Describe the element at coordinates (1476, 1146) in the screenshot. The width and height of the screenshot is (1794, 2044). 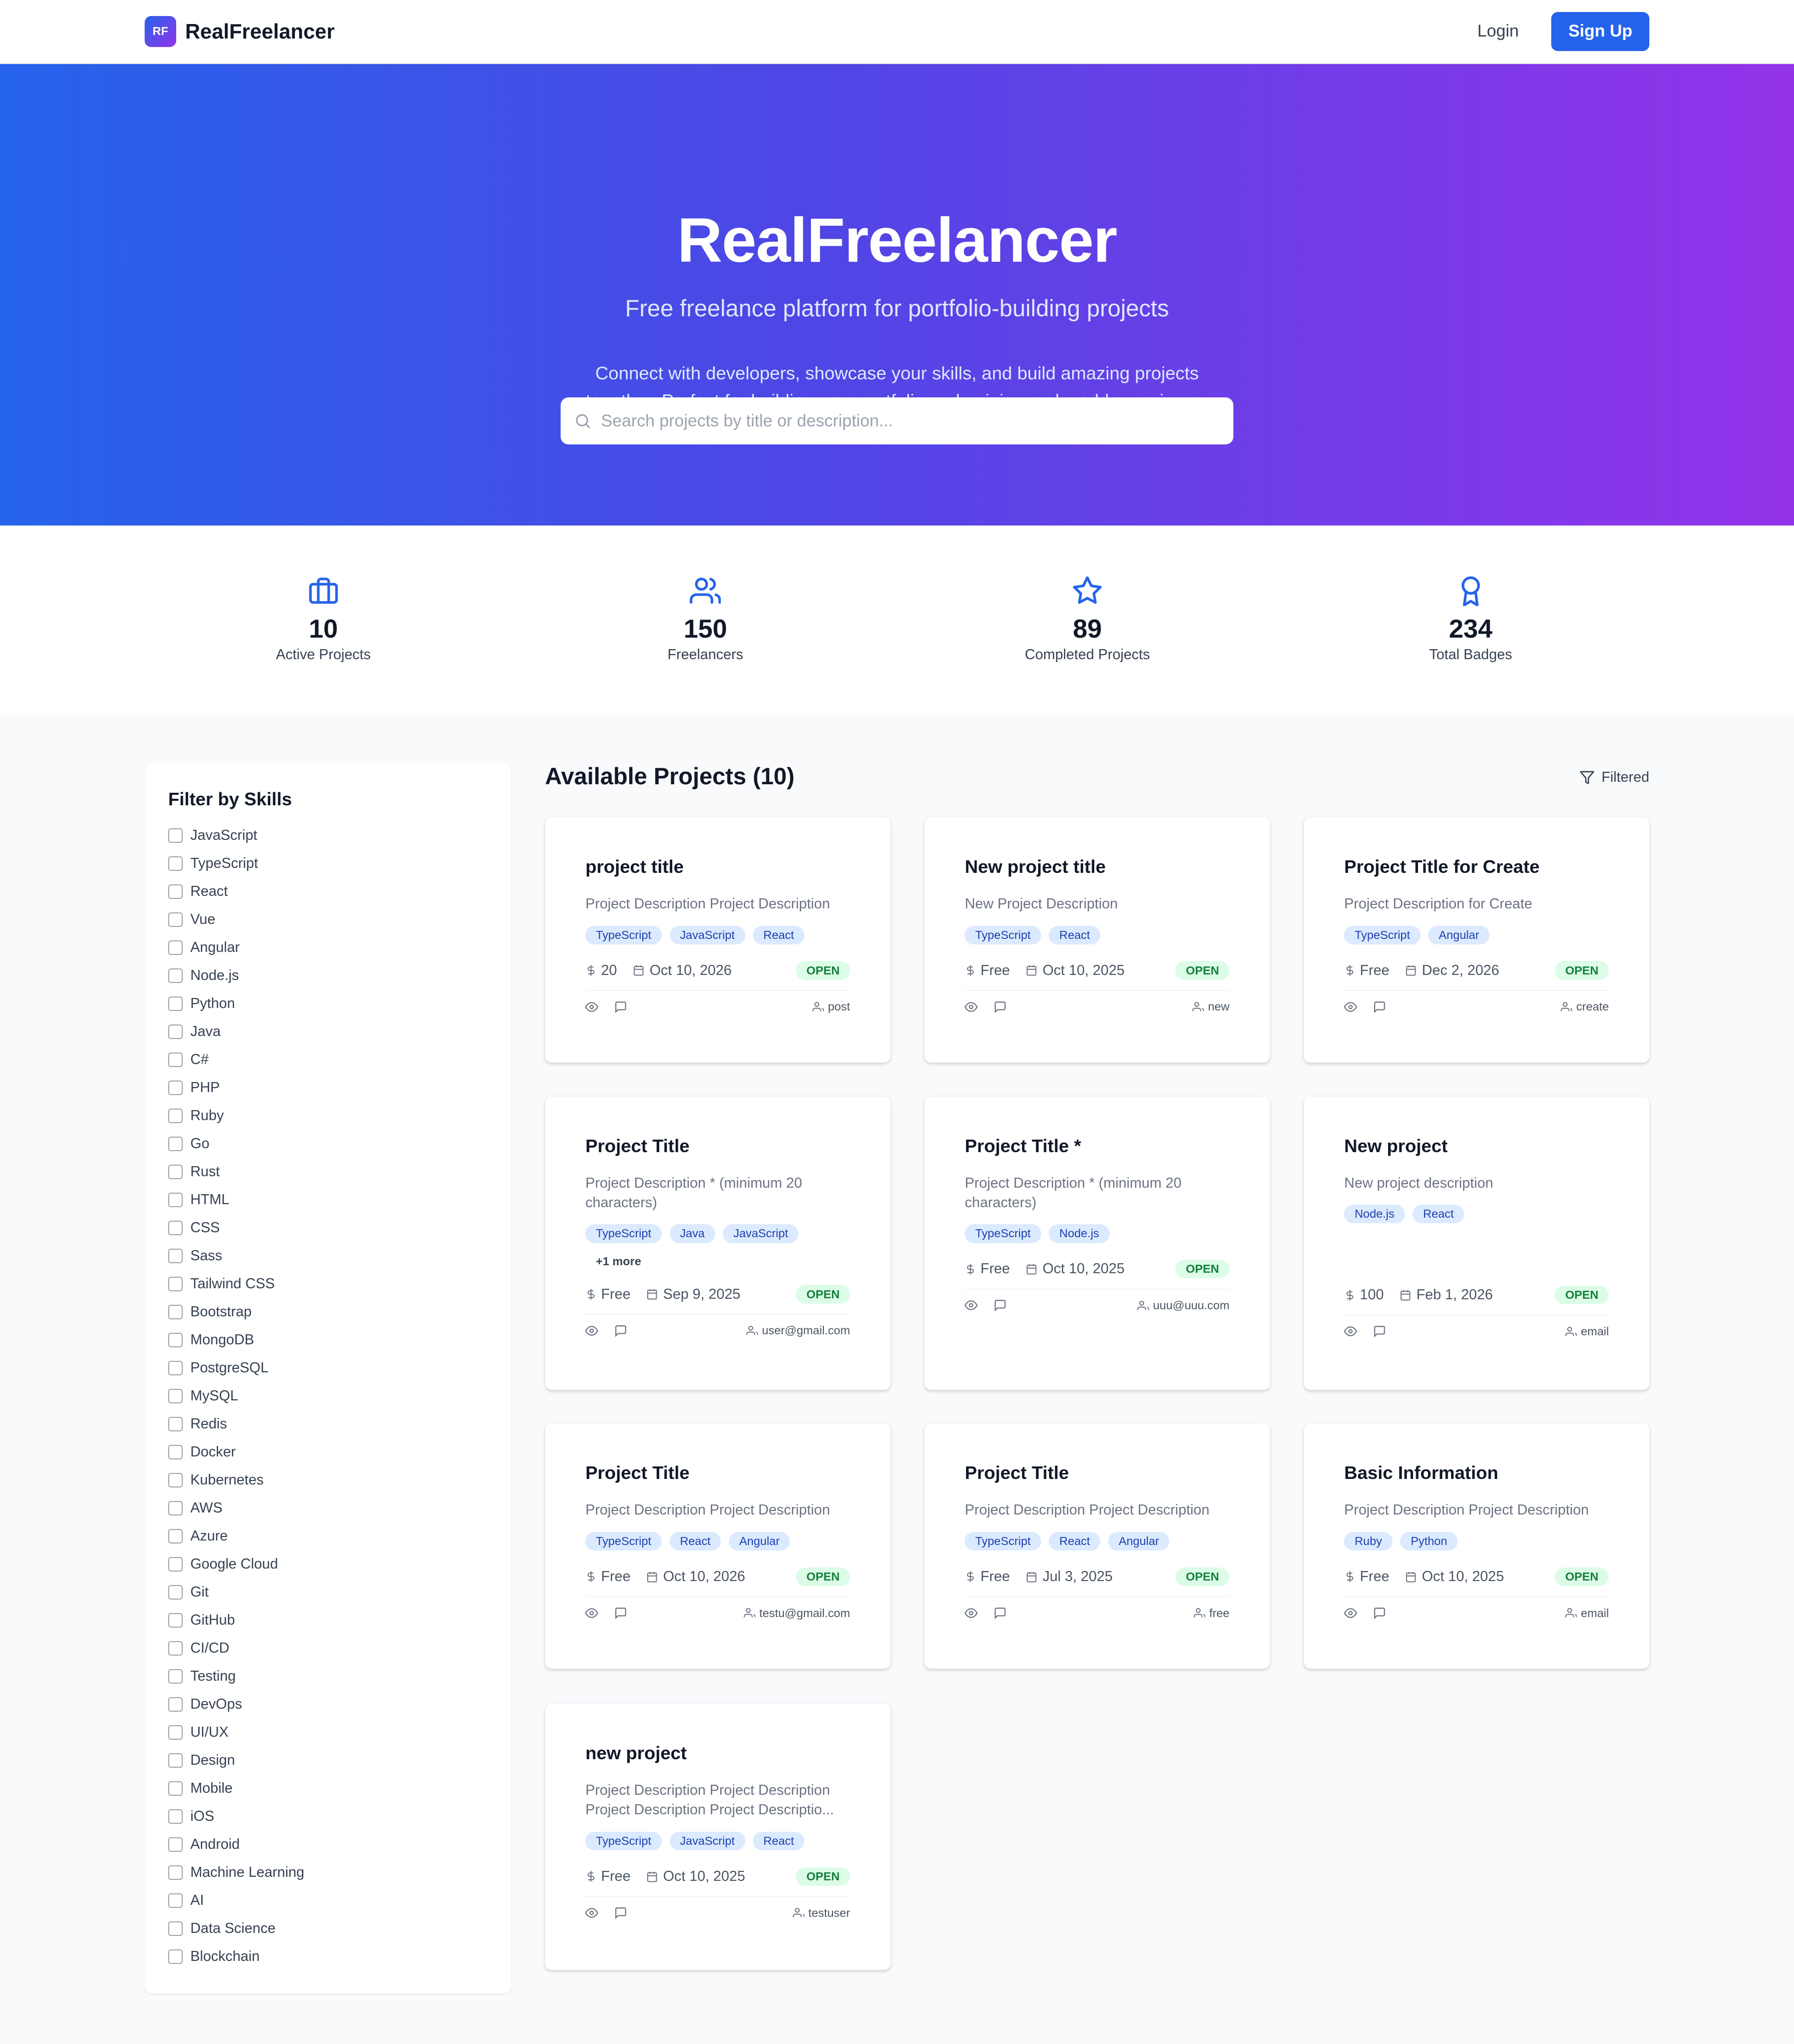
I see `project-title: New project` at that location.